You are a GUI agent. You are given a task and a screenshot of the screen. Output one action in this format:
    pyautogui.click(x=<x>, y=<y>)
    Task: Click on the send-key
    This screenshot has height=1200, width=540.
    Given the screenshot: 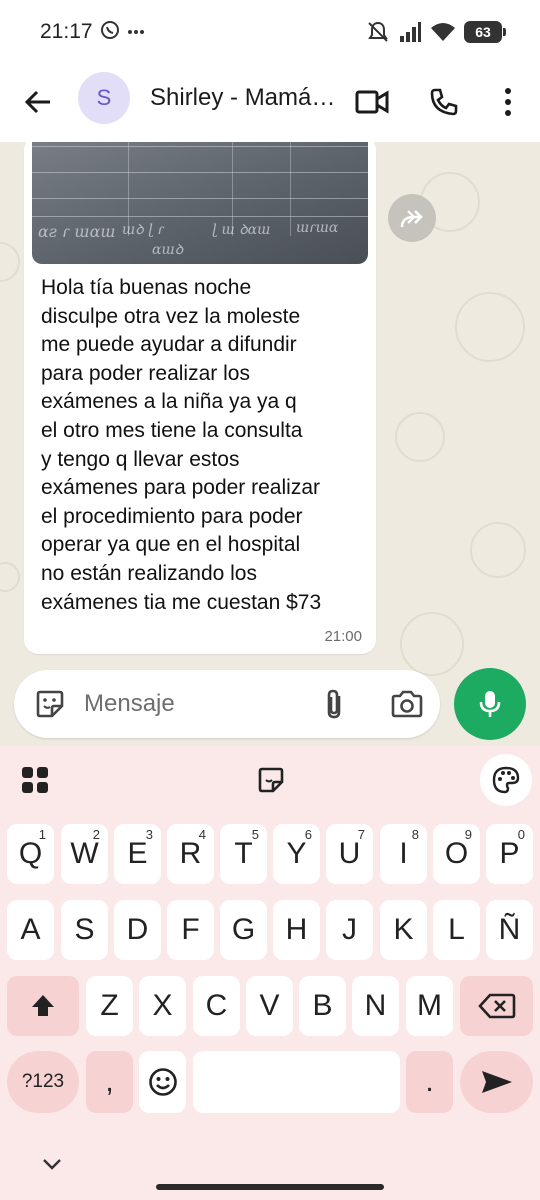 What is the action you would take?
    pyautogui.click(x=496, y=1082)
    